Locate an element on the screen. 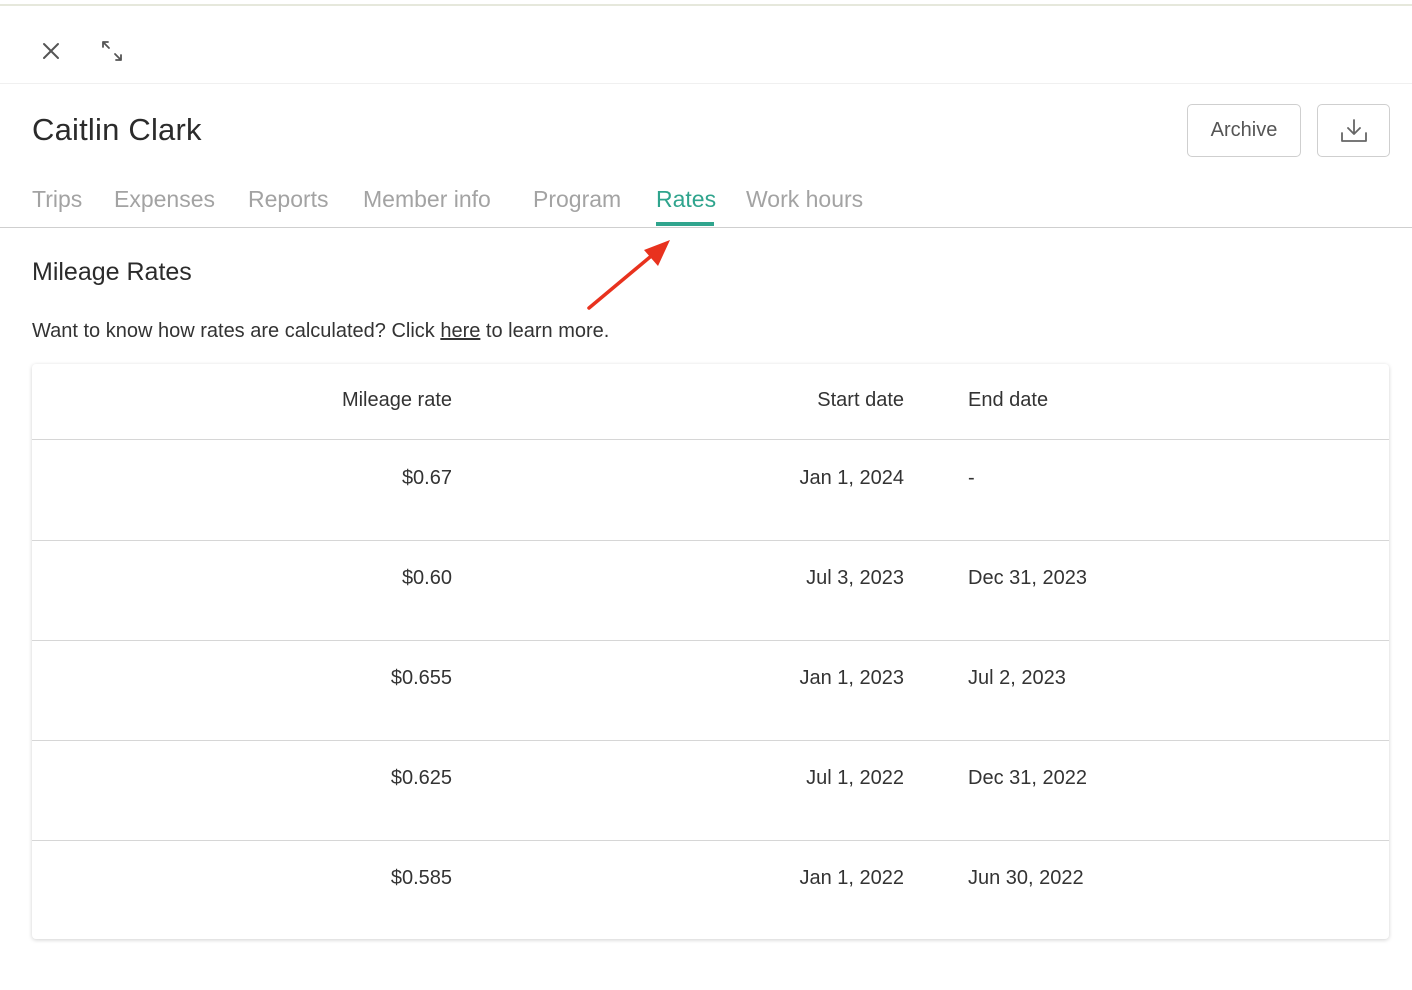 This screenshot has width=1412, height=990. cell-end-date: Jul 2, 2023 is located at coordinates (1017, 678).